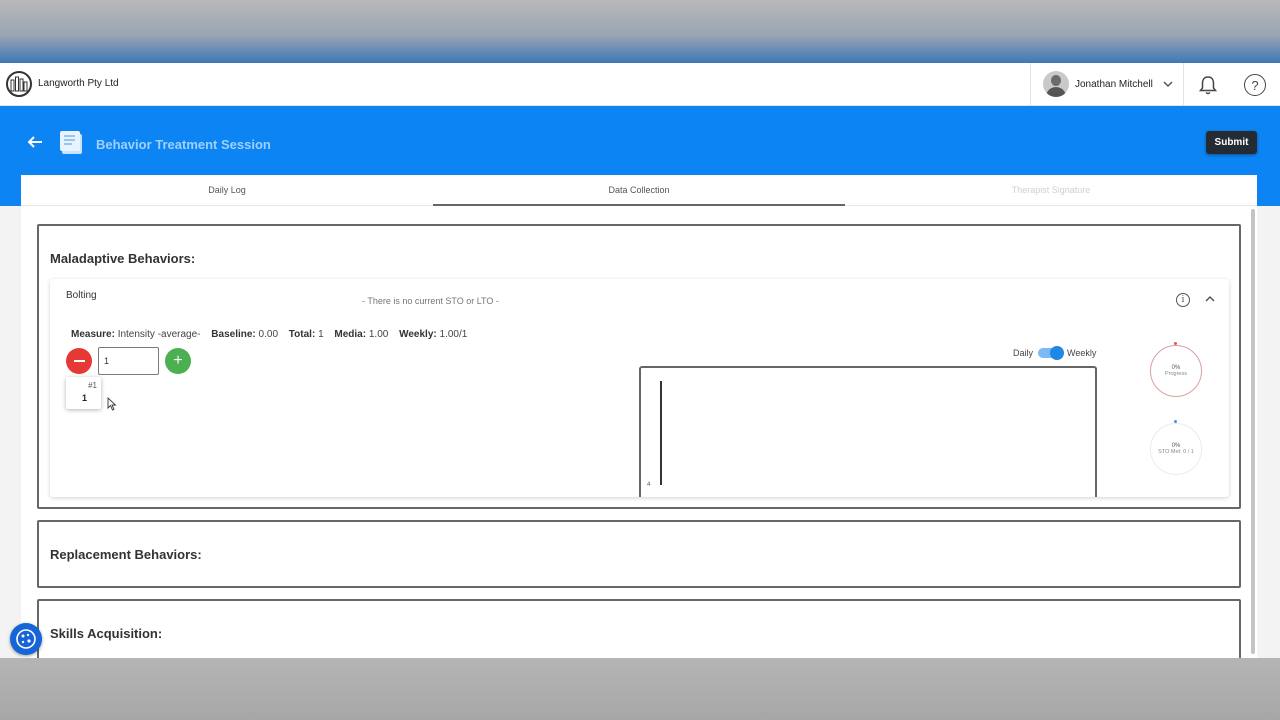 The width and height of the screenshot is (1280, 720). I want to click on info-icon: i, so click(1183, 300).